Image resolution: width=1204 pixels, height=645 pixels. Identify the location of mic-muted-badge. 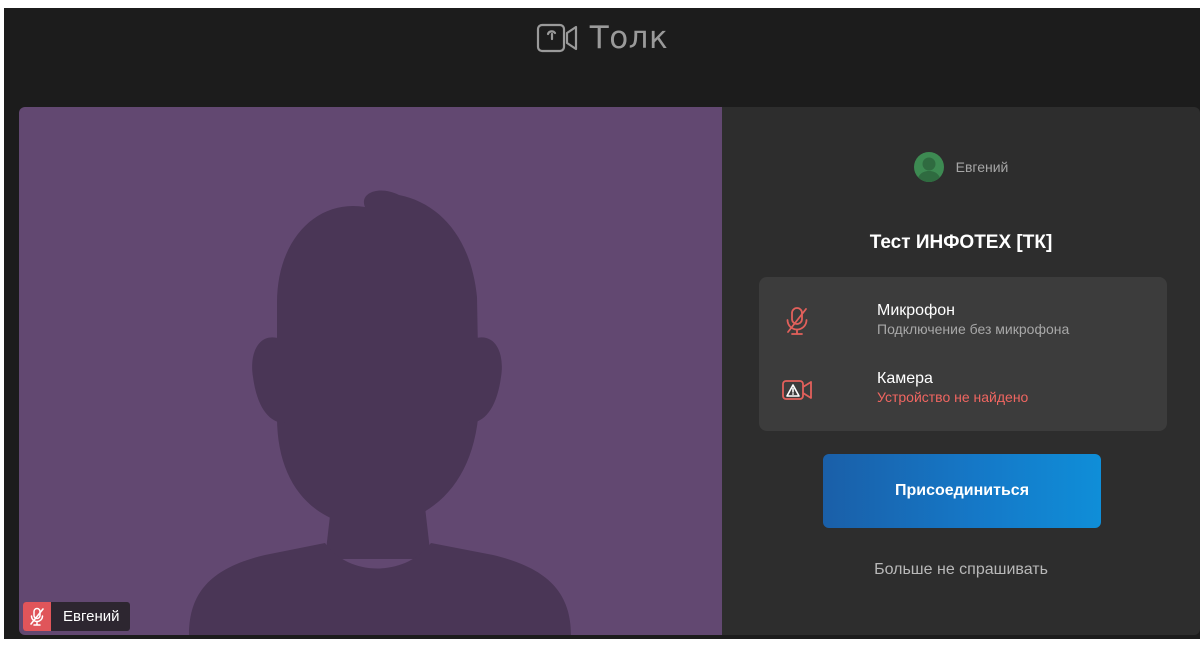
(37, 616).